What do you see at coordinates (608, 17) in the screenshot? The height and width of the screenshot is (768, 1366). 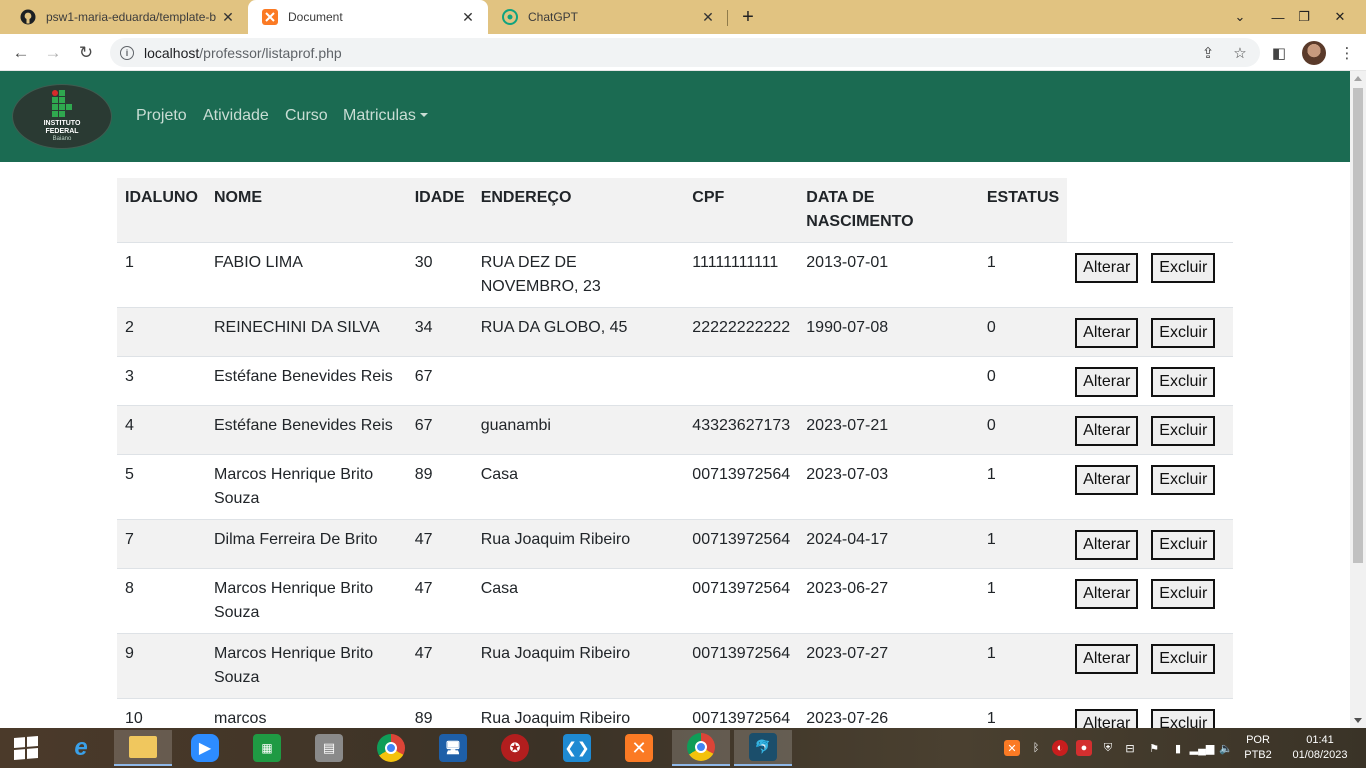 I see `tab-chatgpt: ChatGPT ✕` at bounding box center [608, 17].